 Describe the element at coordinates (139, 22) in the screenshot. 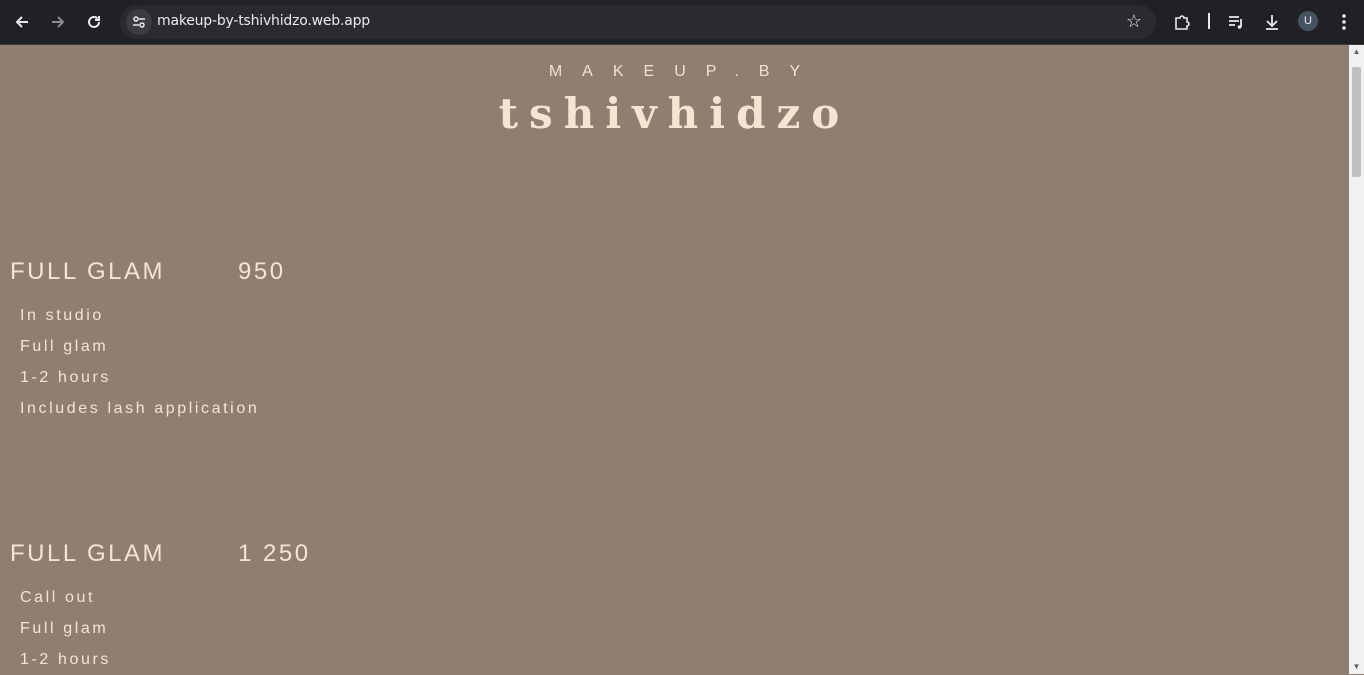

I see `tune-icon` at that location.